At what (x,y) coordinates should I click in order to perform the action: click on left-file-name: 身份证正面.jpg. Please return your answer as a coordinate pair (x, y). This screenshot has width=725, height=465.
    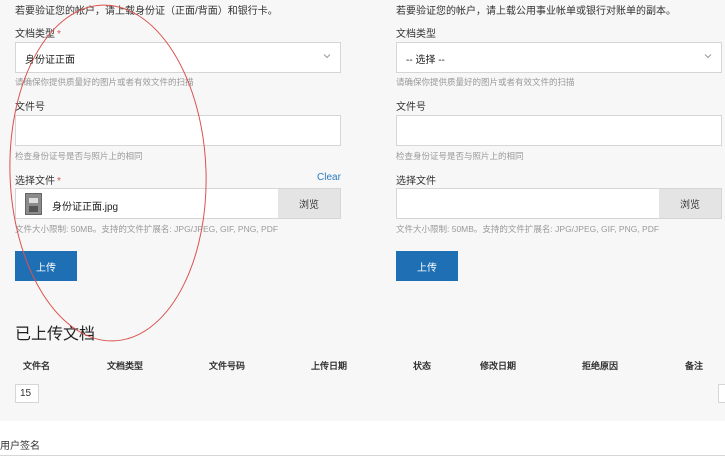
    Looking at the image, I should click on (85, 207).